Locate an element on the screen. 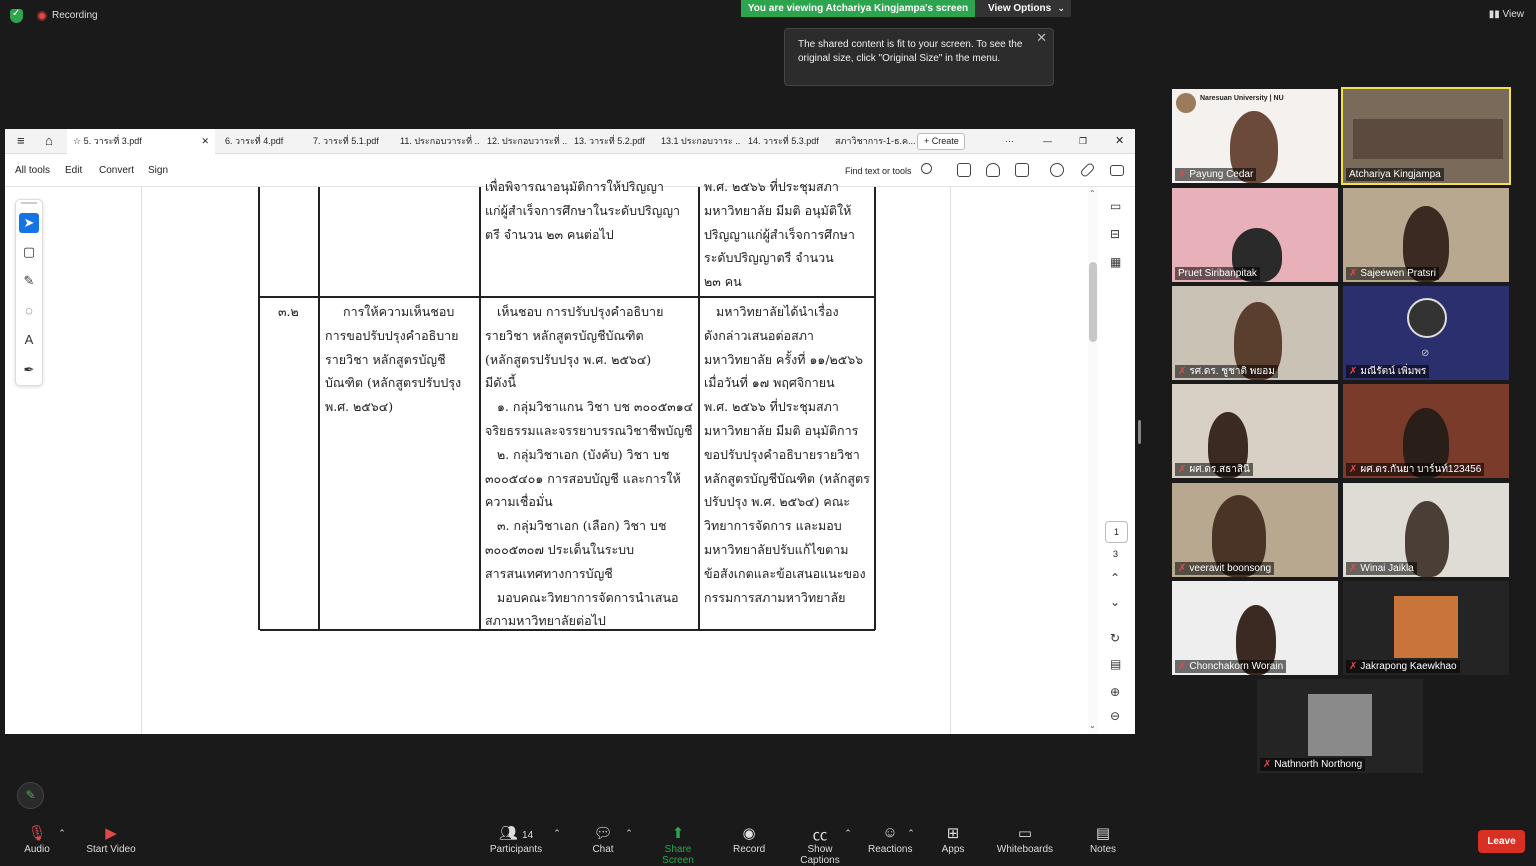 The height and width of the screenshot is (866, 1536). participant-tile: ✗ Jakrapong Kaewkhao is located at coordinates (1426, 628).